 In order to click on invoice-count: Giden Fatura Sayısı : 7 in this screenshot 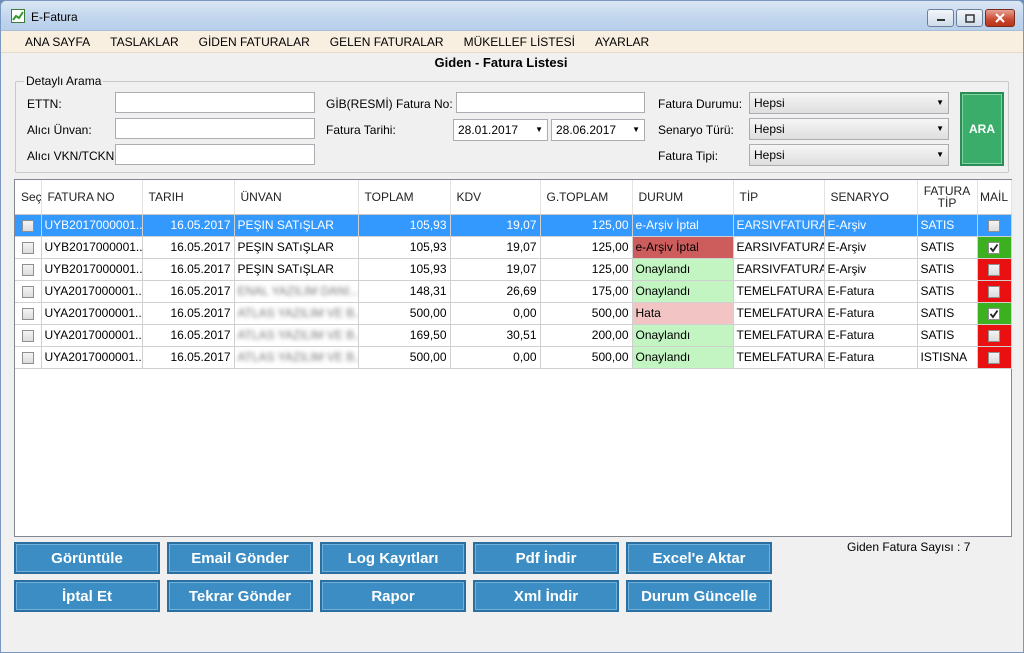, I will do `click(909, 547)`.